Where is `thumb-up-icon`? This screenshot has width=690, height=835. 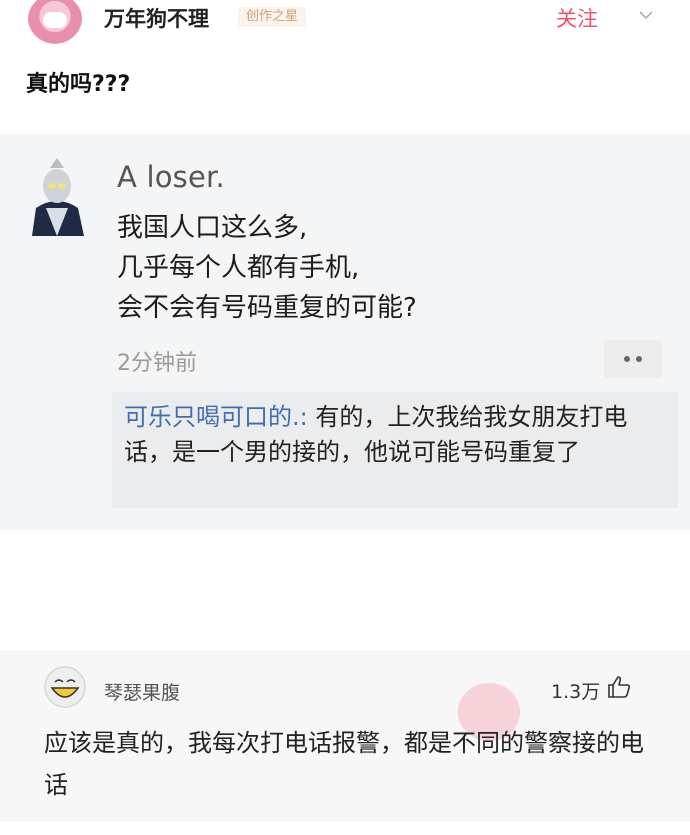 thumb-up-icon is located at coordinates (619, 687).